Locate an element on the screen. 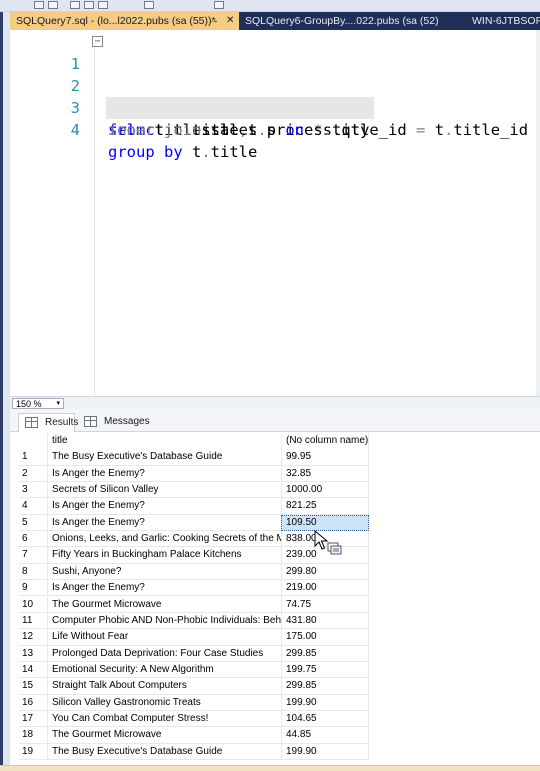 The height and width of the screenshot is (771, 540). column-header-value: (No column name) is located at coordinates (325, 441).